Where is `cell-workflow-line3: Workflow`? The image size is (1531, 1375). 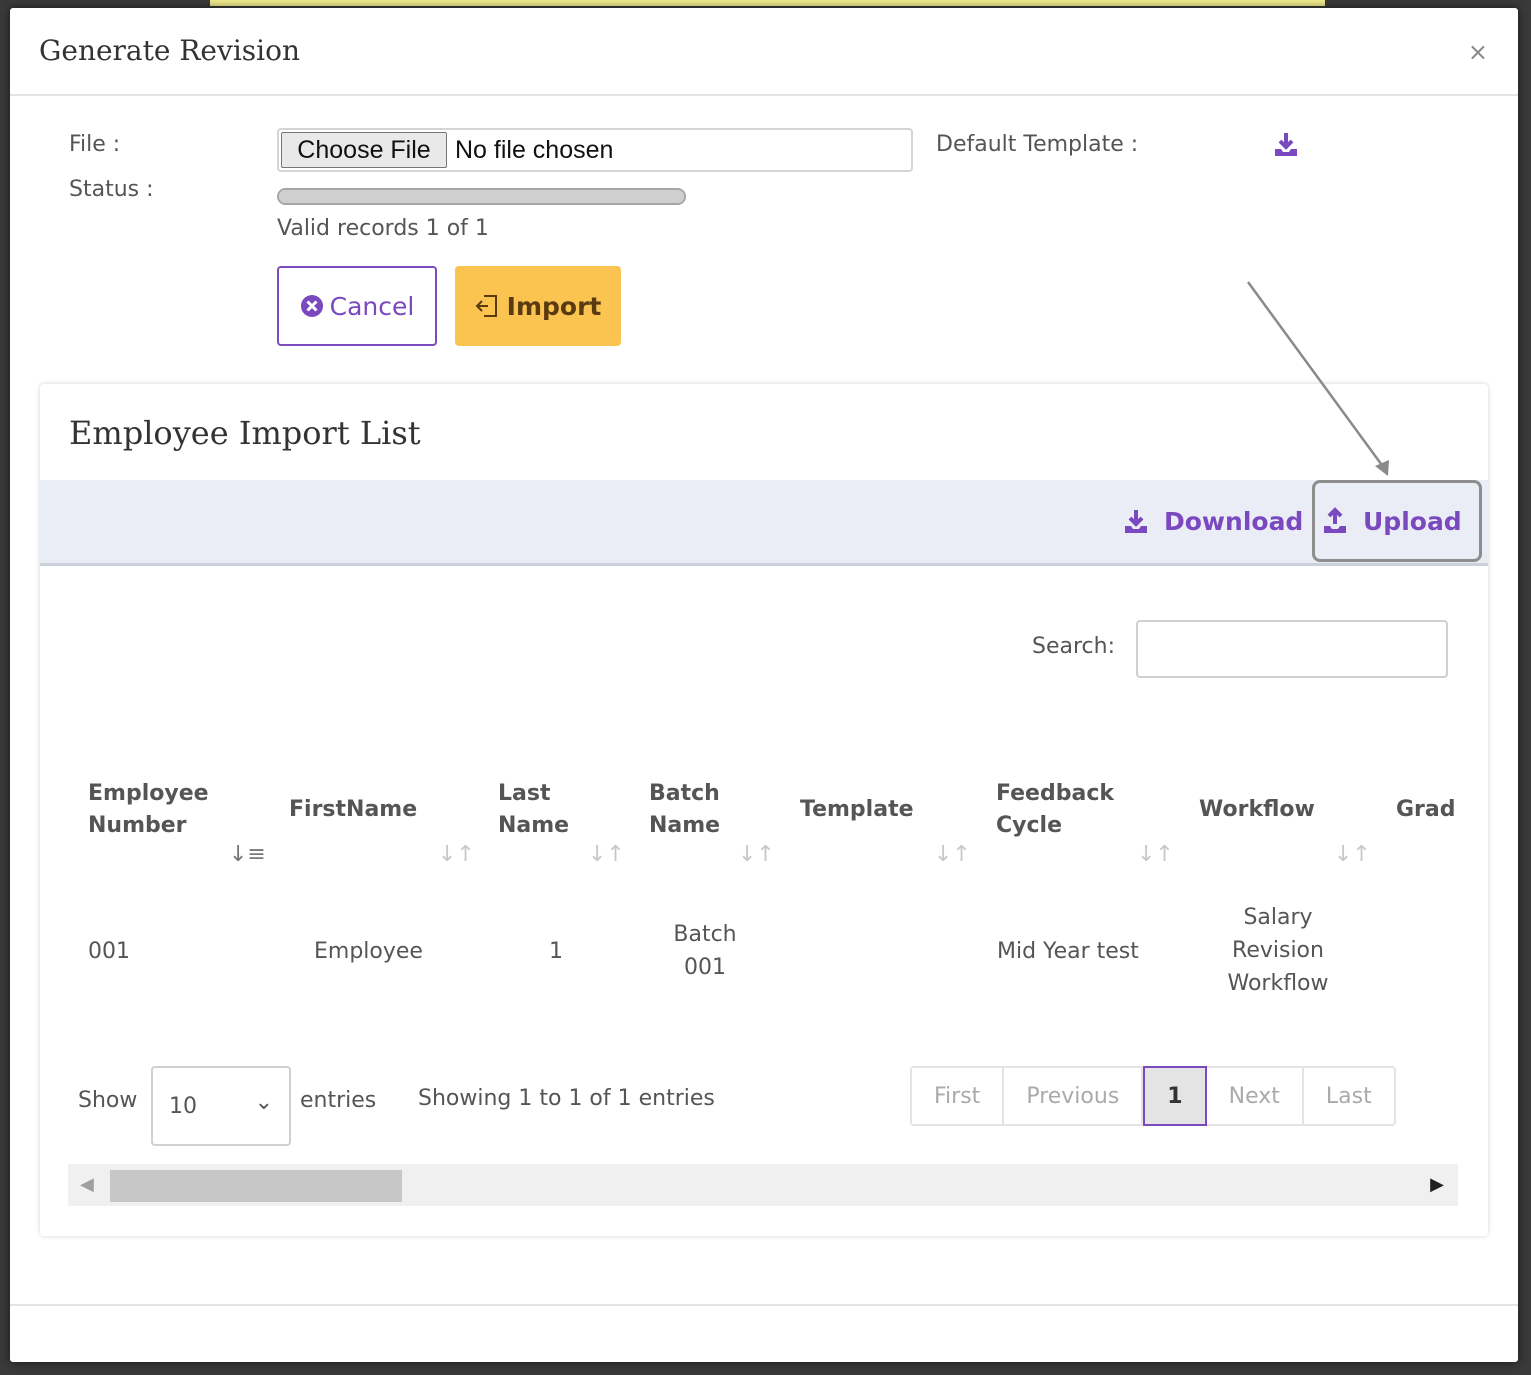 cell-workflow-line3: Workflow is located at coordinates (1278, 983).